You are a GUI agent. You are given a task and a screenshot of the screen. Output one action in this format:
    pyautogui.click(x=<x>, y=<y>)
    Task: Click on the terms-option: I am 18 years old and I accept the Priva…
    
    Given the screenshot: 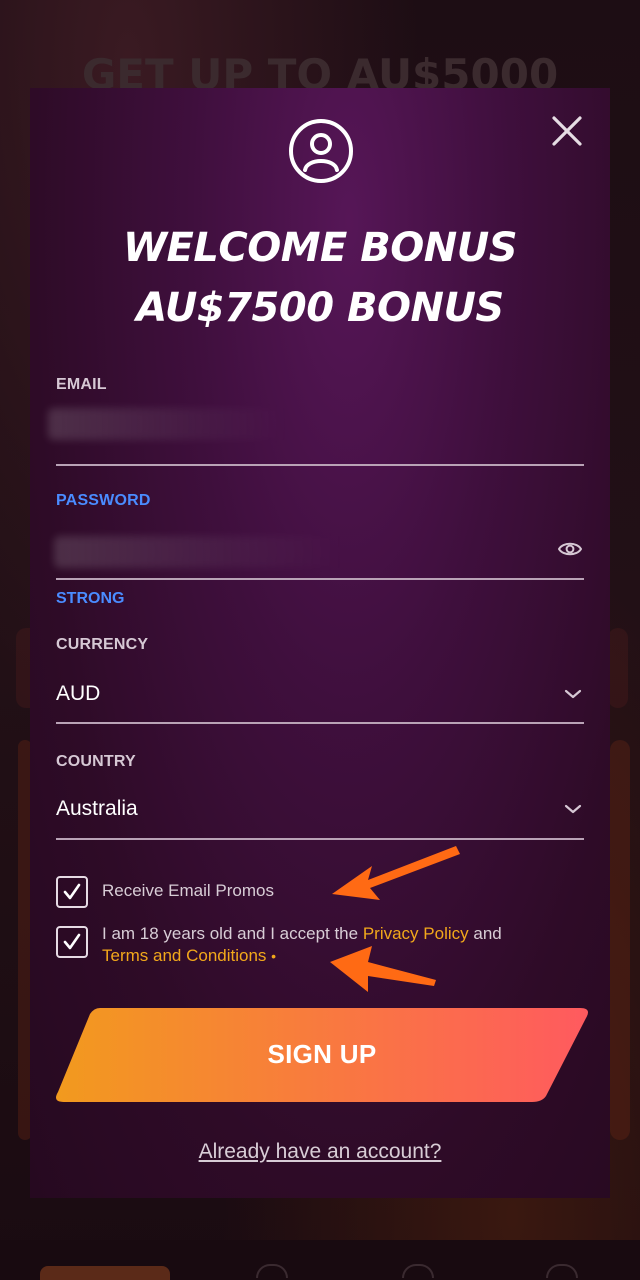 What is the action you would take?
    pyautogui.click(x=321, y=949)
    